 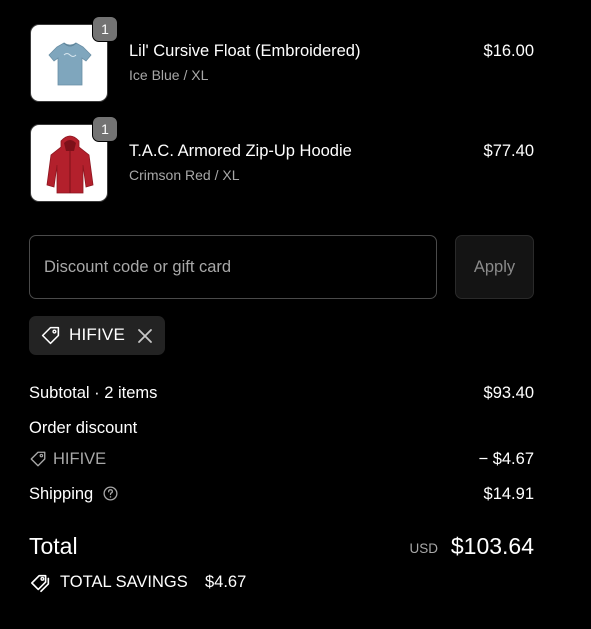 What do you see at coordinates (245, 51) in the screenshot?
I see `item-name: Lil' Cursive Float (Embroidered)` at bounding box center [245, 51].